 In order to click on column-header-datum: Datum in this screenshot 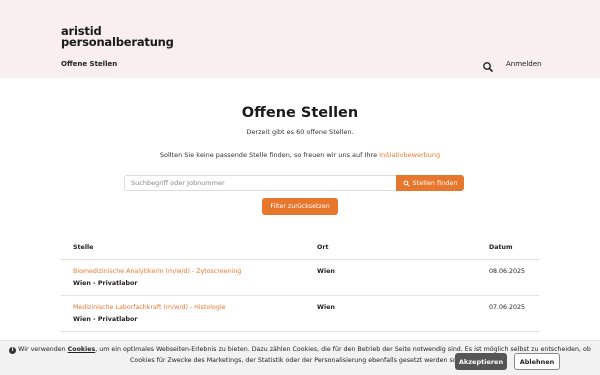, I will do `click(501, 247)`.